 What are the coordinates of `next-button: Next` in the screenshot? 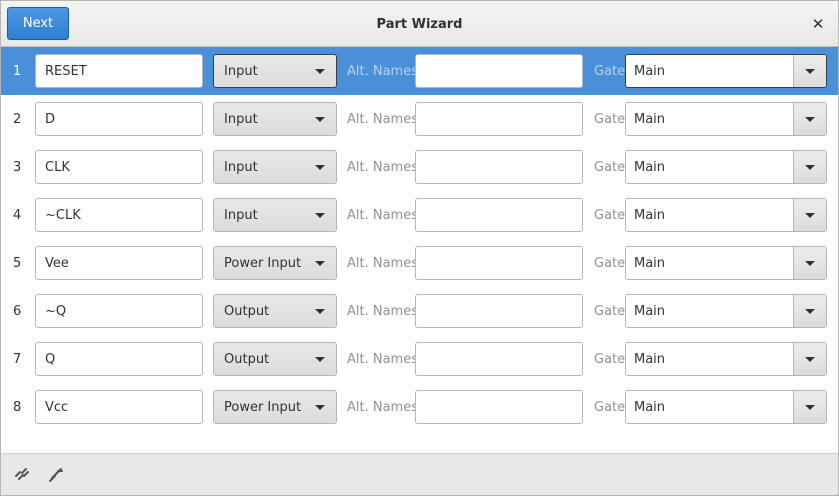 It's located at (38, 23).